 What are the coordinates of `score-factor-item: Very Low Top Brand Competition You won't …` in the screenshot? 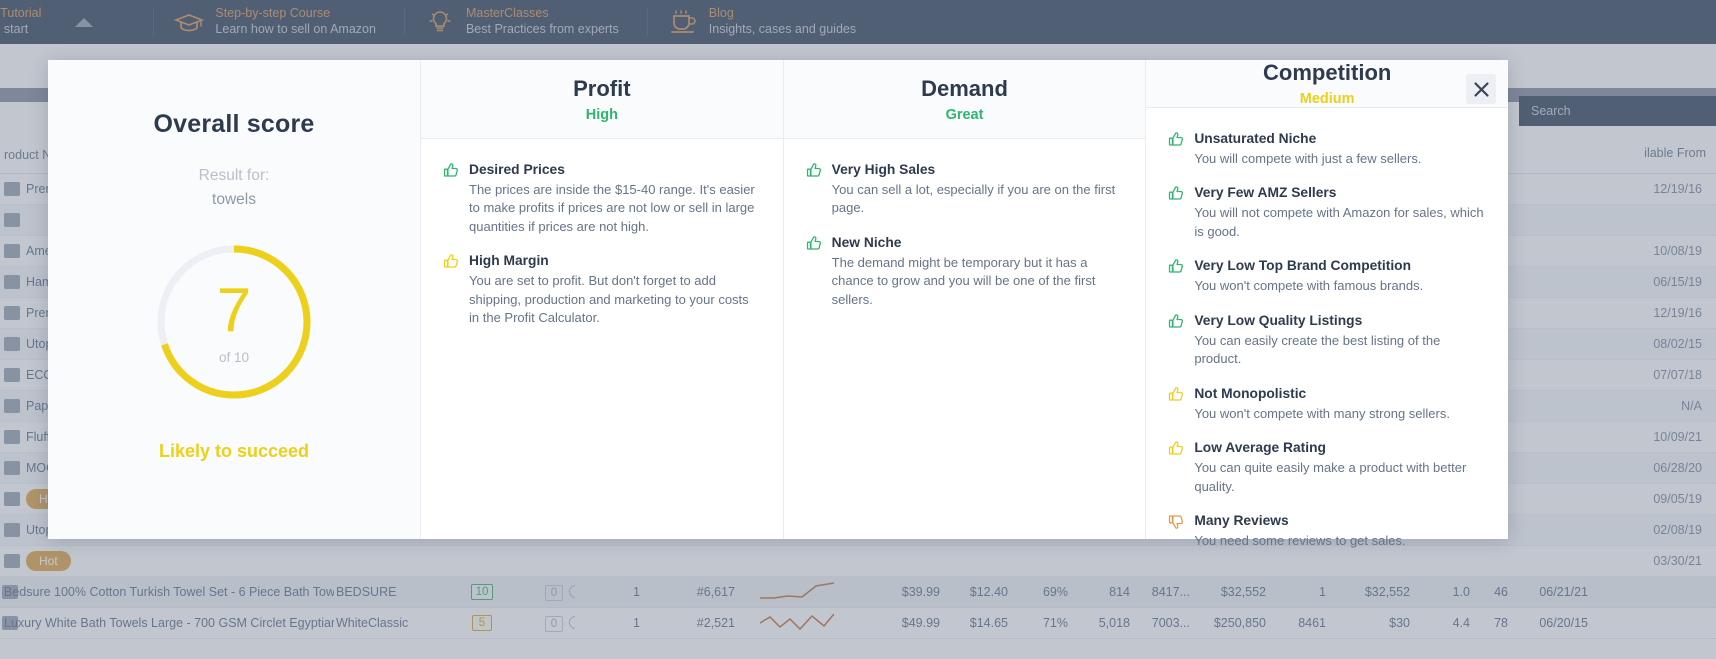 It's located at (1327, 276).